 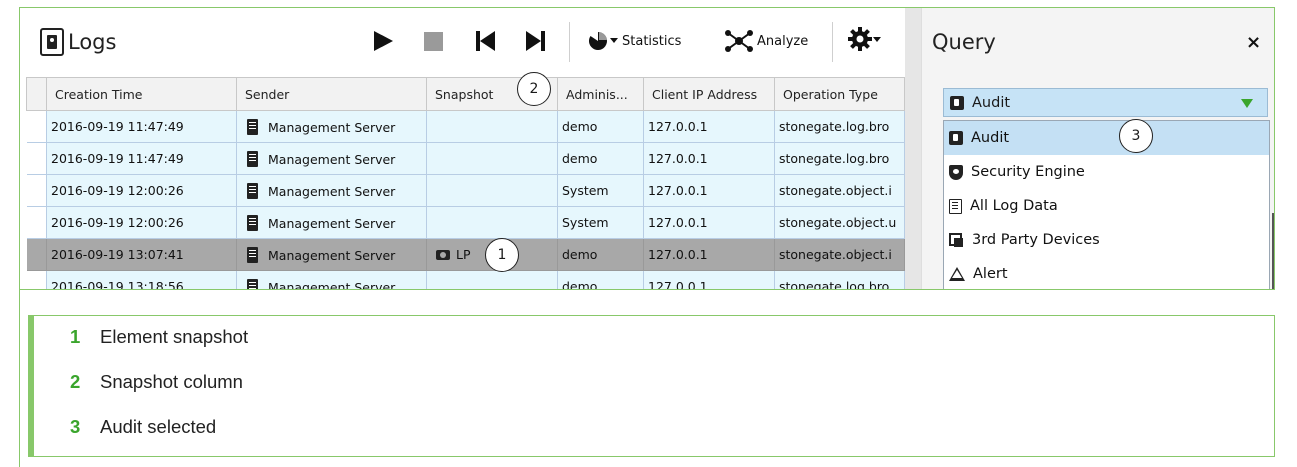 I want to click on last-button, so click(x=536, y=41).